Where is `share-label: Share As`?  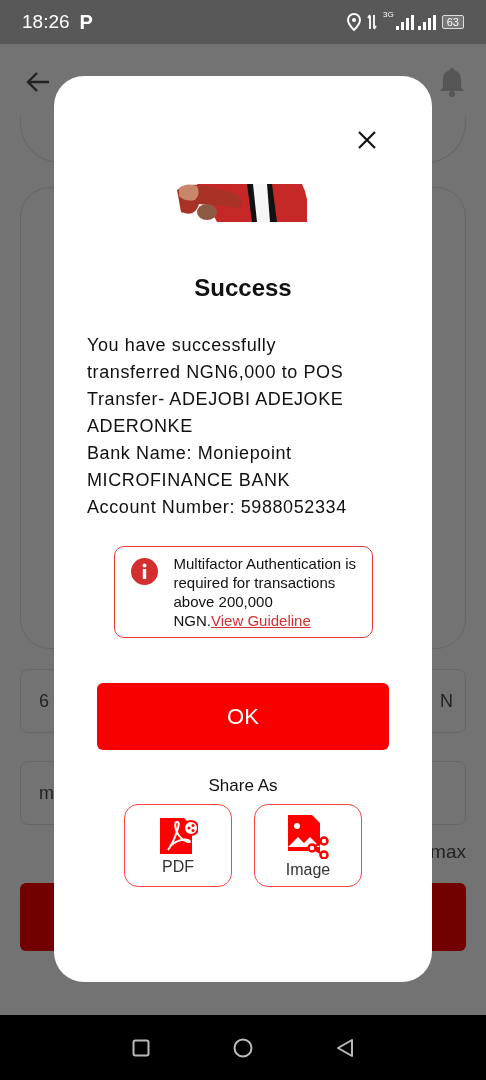 share-label: Share As is located at coordinates (243, 786).